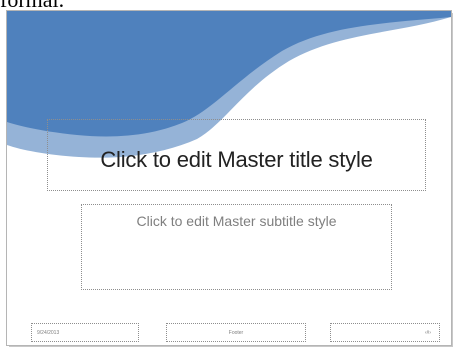 Image resolution: width=455 pixels, height=347 pixels. What do you see at coordinates (236, 159) in the screenshot?
I see `title-placeholder-text: Click to edit Master title style` at bounding box center [236, 159].